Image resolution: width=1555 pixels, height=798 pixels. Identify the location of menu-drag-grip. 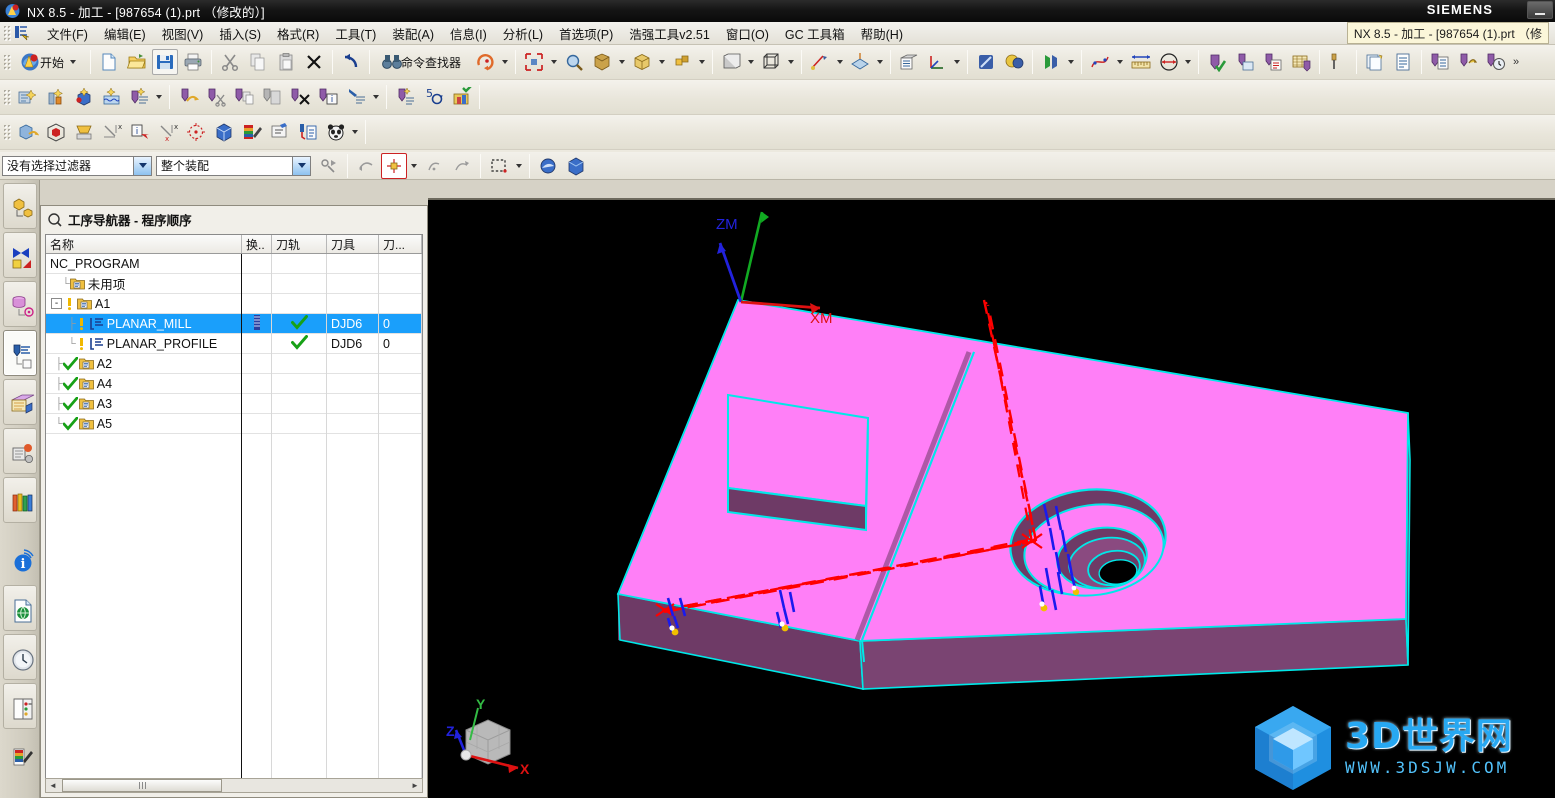
(7, 33).